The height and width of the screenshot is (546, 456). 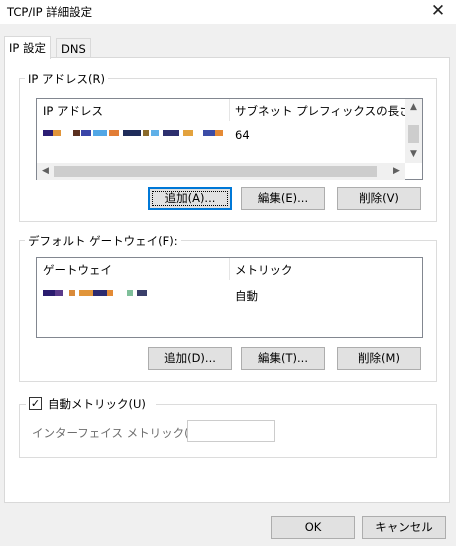 What do you see at coordinates (413, 154) in the screenshot?
I see `scroll-down-icon: ▼` at bounding box center [413, 154].